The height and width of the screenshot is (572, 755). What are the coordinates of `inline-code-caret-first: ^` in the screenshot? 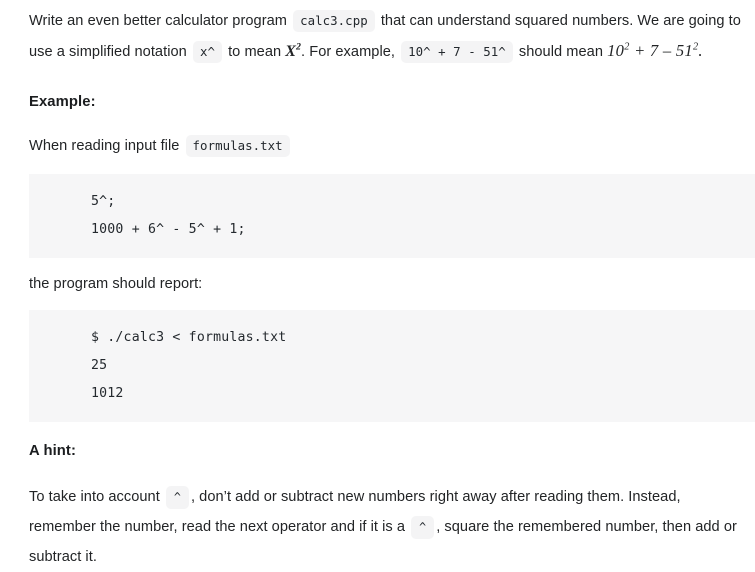 It's located at (177, 497).